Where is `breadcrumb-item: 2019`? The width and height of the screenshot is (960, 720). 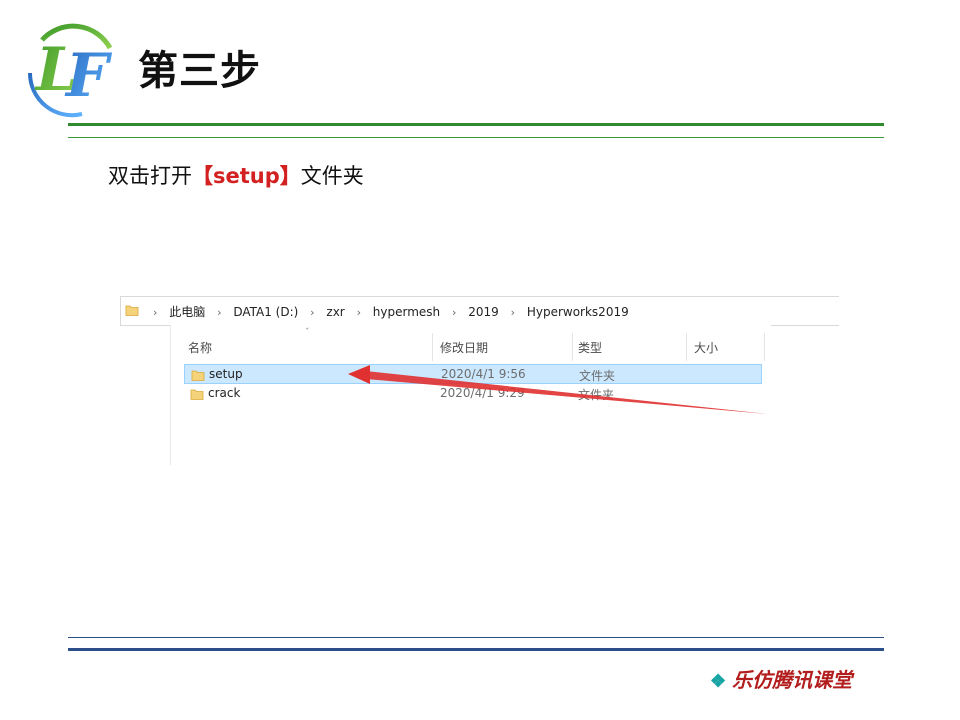 breadcrumb-item: 2019 is located at coordinates (483, 312).